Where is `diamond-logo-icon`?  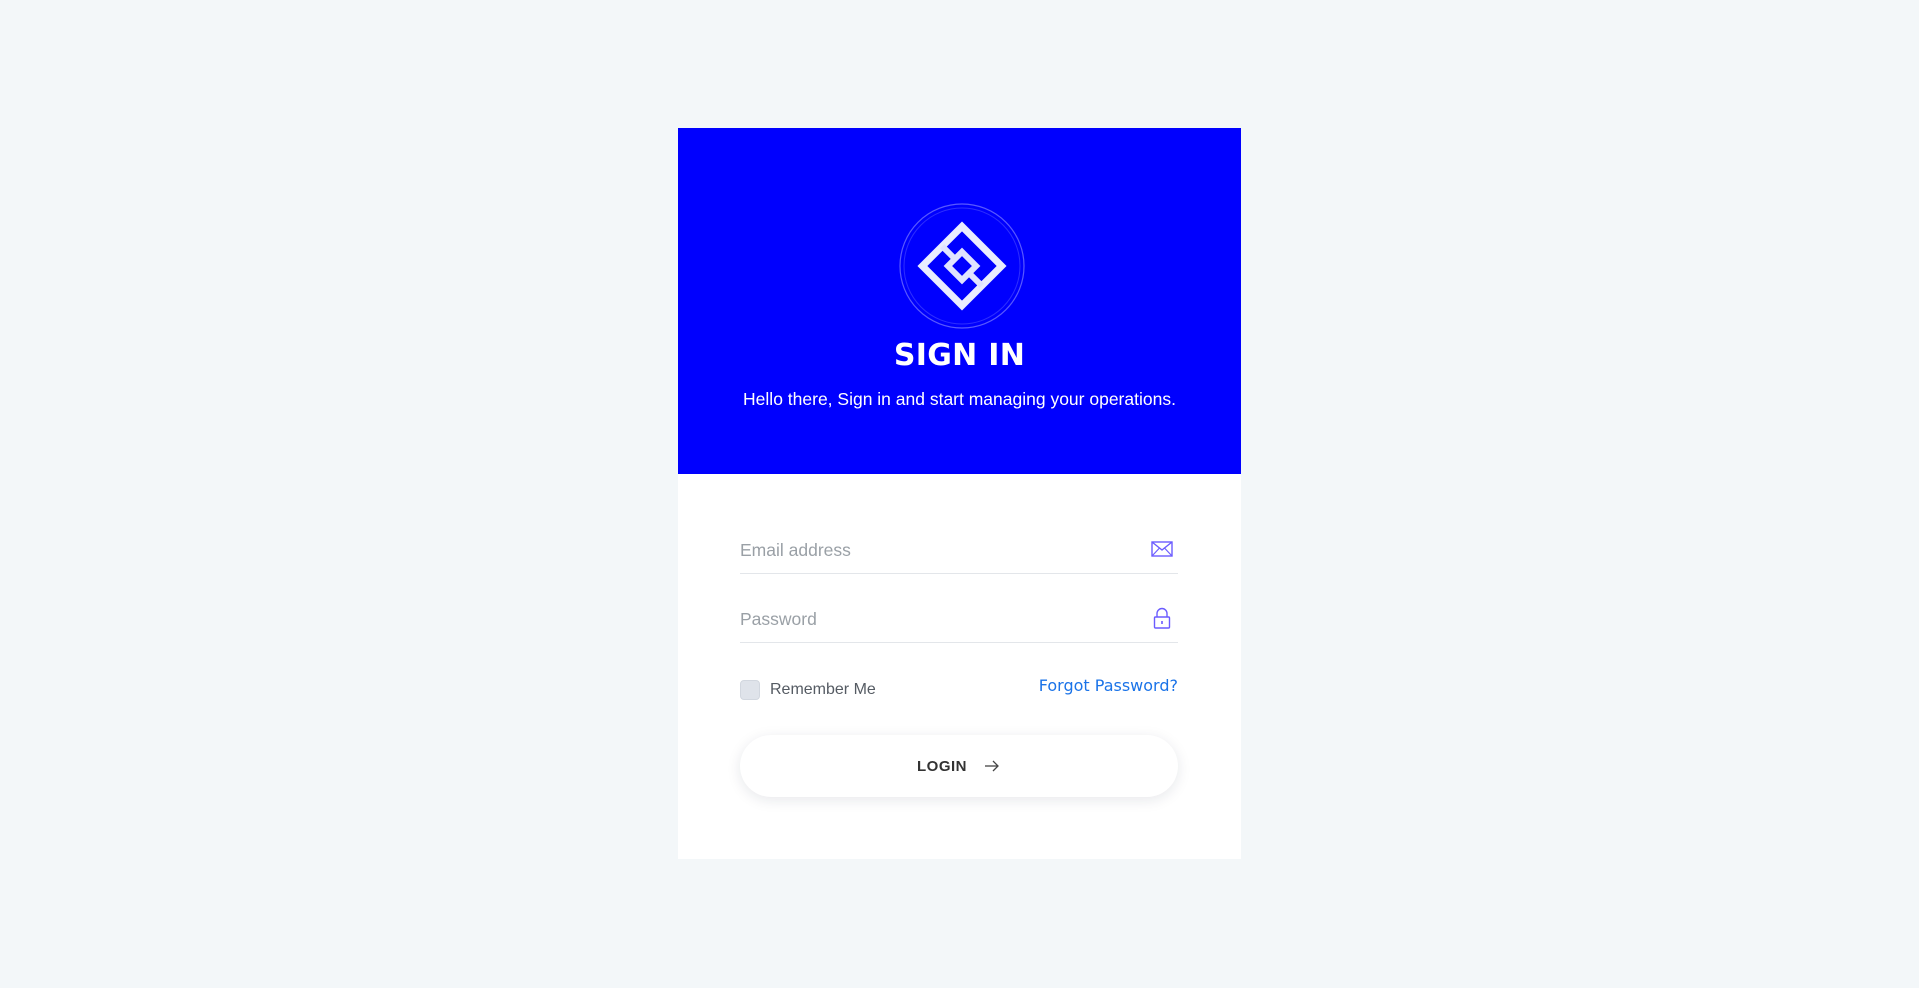 diamond-logo-icon is located at coordinates (962, 266).